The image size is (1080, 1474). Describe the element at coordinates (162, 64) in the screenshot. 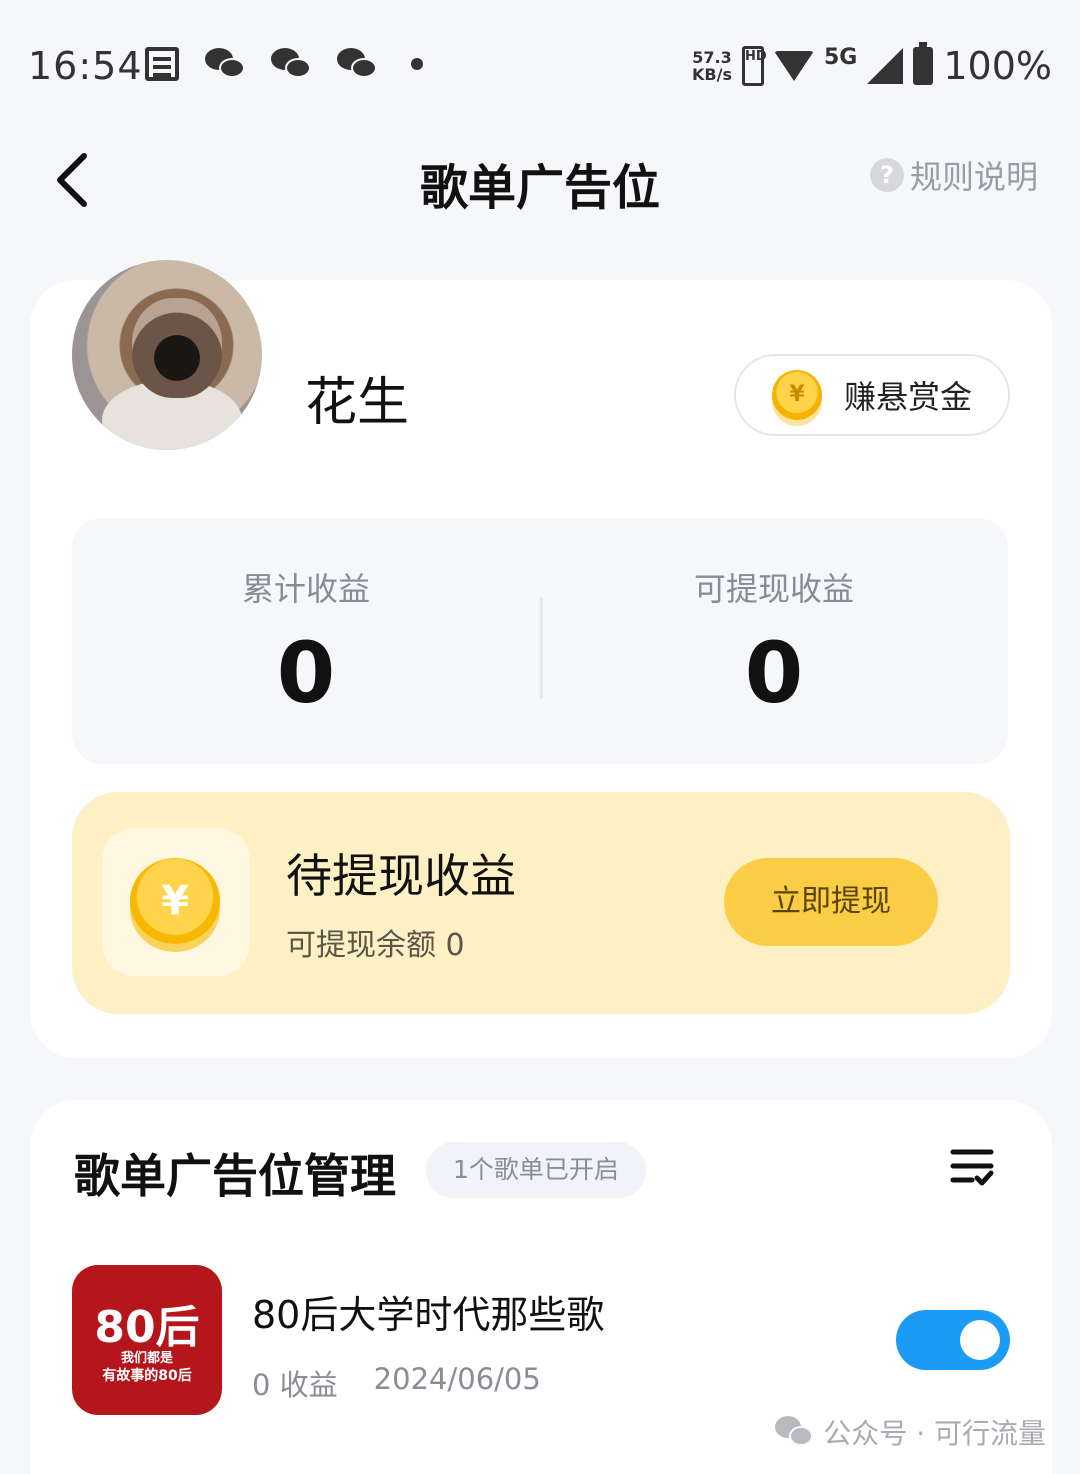

I see `news-icon` at that location.